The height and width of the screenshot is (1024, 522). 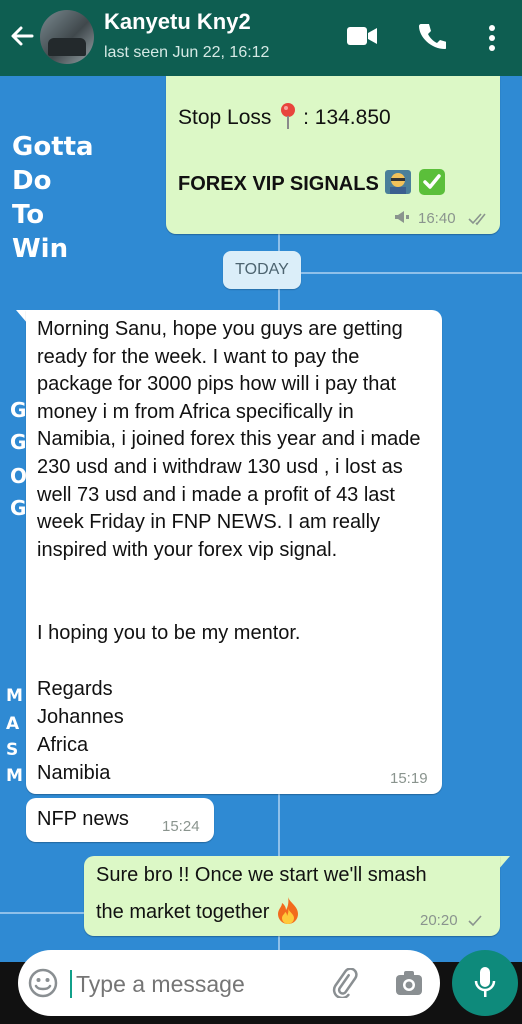 What do you see at coordinates (183, 912) in the screenshot?
I see `message-text: the market together` at bounding box center [183, 912].